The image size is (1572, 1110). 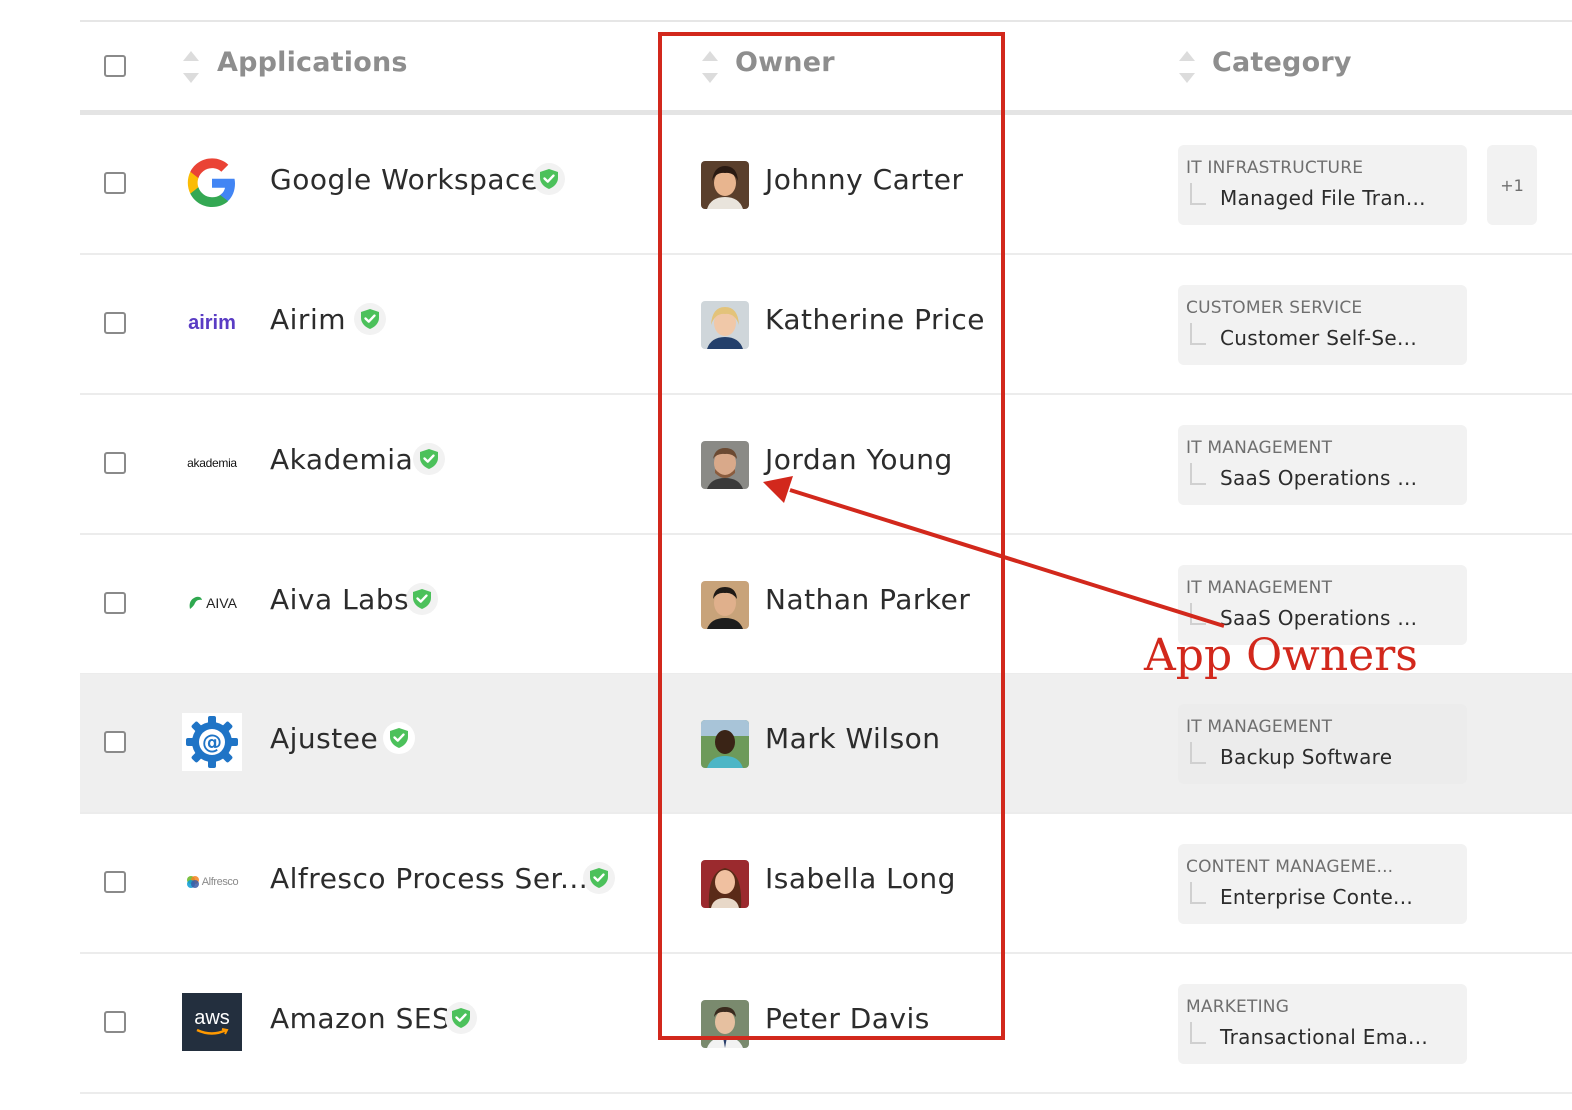 I want to click on annotation-label: App Owners, so click(x=1281, y=655).